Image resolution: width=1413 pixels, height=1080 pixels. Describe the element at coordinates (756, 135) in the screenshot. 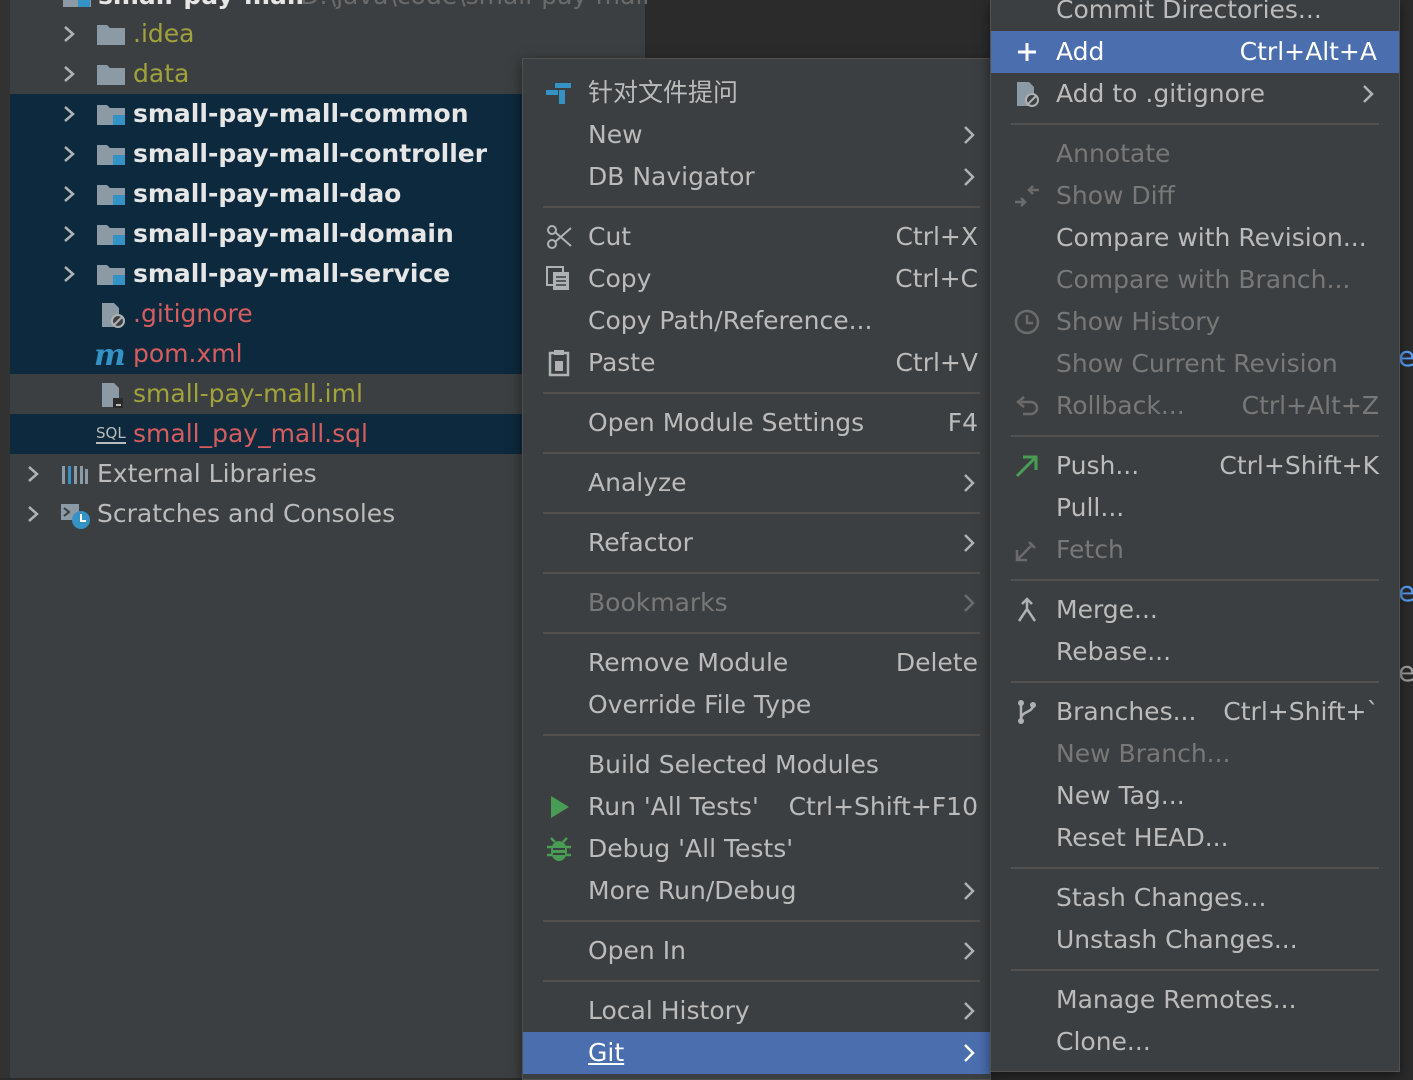

I see `menu-item-new: New` at that location.